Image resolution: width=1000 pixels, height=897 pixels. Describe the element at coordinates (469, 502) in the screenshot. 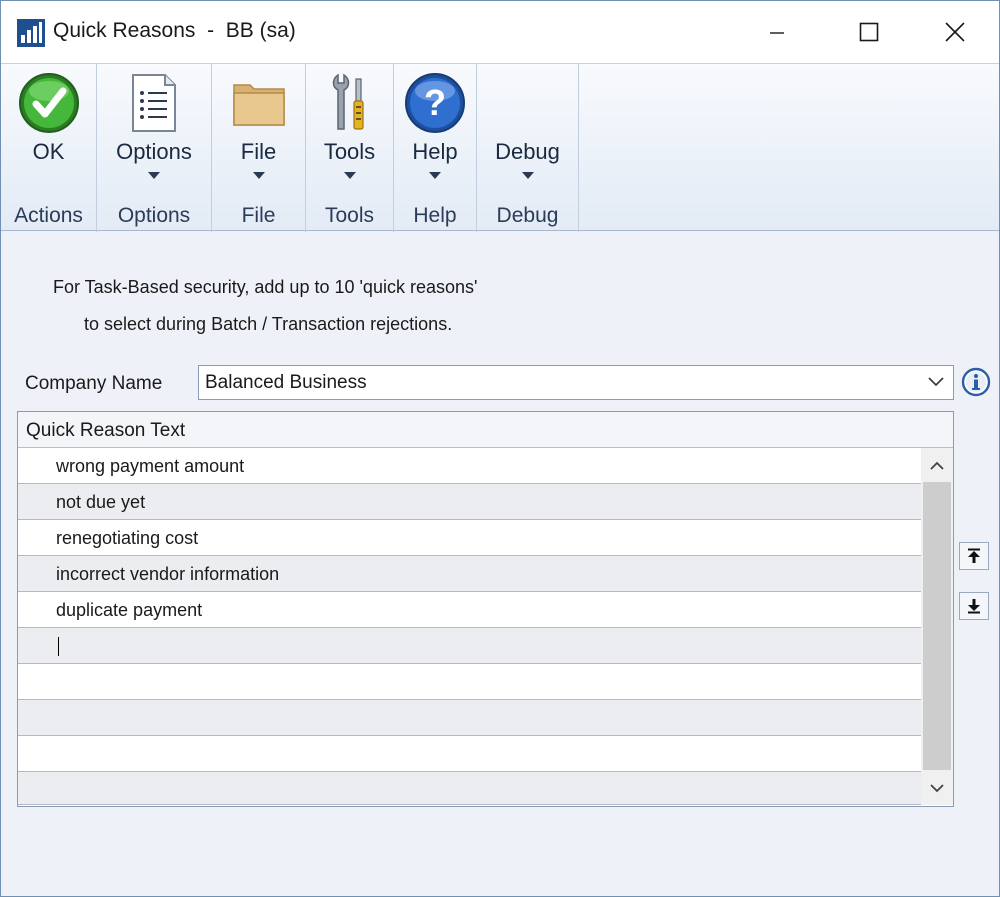

I see `table-row: not due yet` at that location.